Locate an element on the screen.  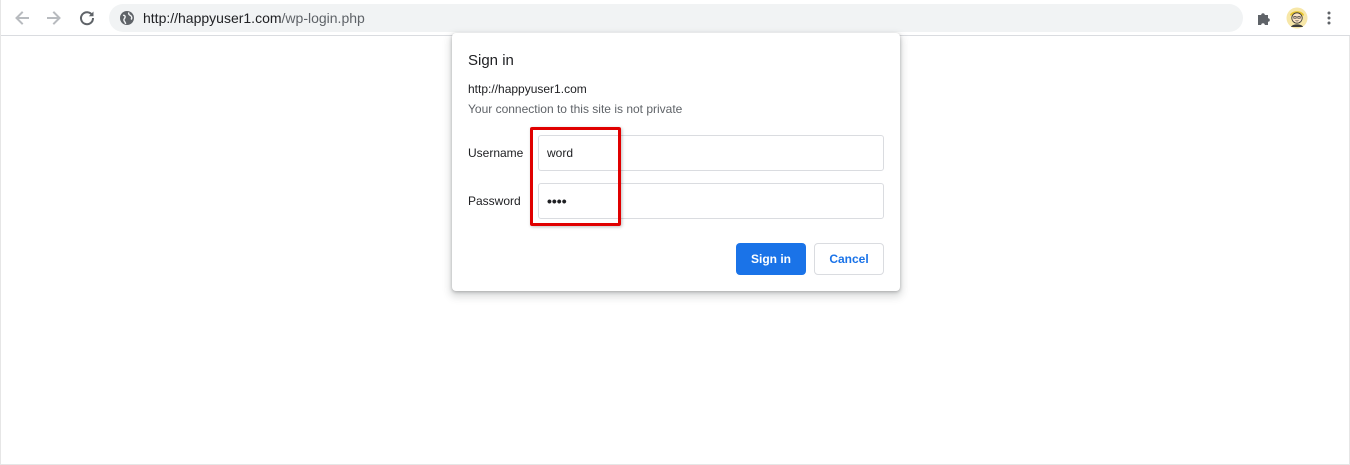
username-input: word is located at coordinates (711, 153).